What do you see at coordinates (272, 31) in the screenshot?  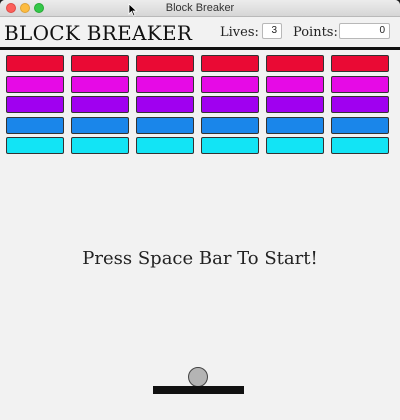 I see `lives-value: 3` at bounding box center [272, 31].